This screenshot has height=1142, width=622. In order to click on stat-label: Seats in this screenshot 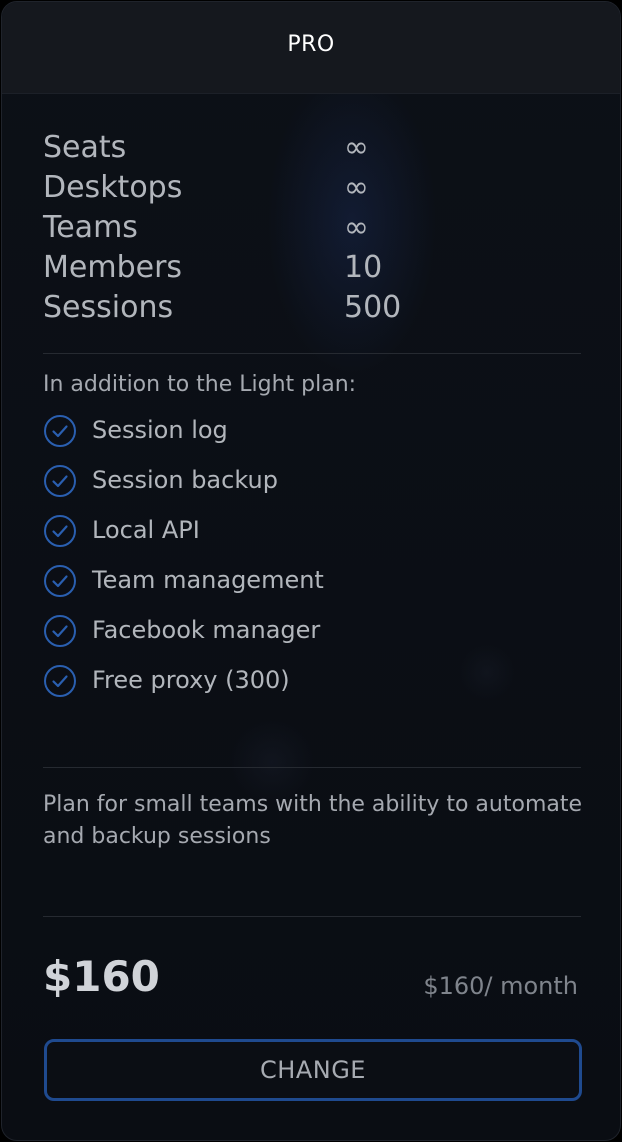, I will do `click(85, 147)`.